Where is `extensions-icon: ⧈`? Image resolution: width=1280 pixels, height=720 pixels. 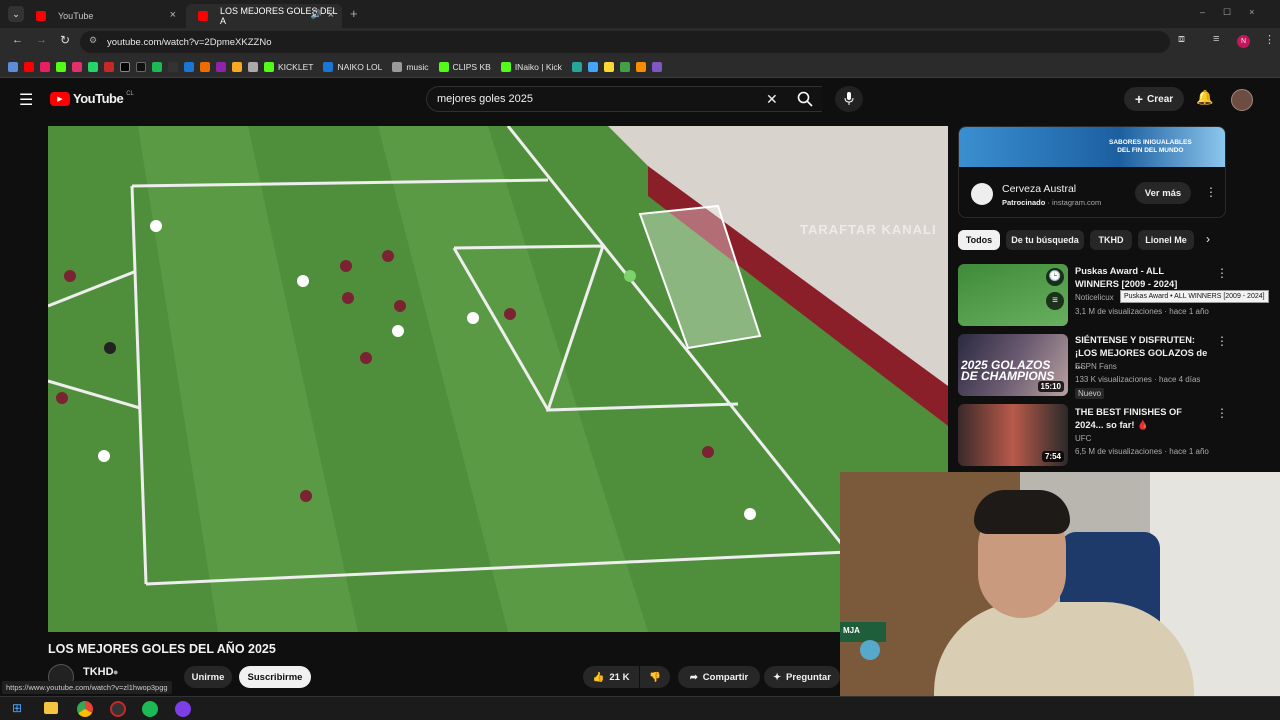 extensions-icon: ⧈ is located at coordinates (1181, 39).